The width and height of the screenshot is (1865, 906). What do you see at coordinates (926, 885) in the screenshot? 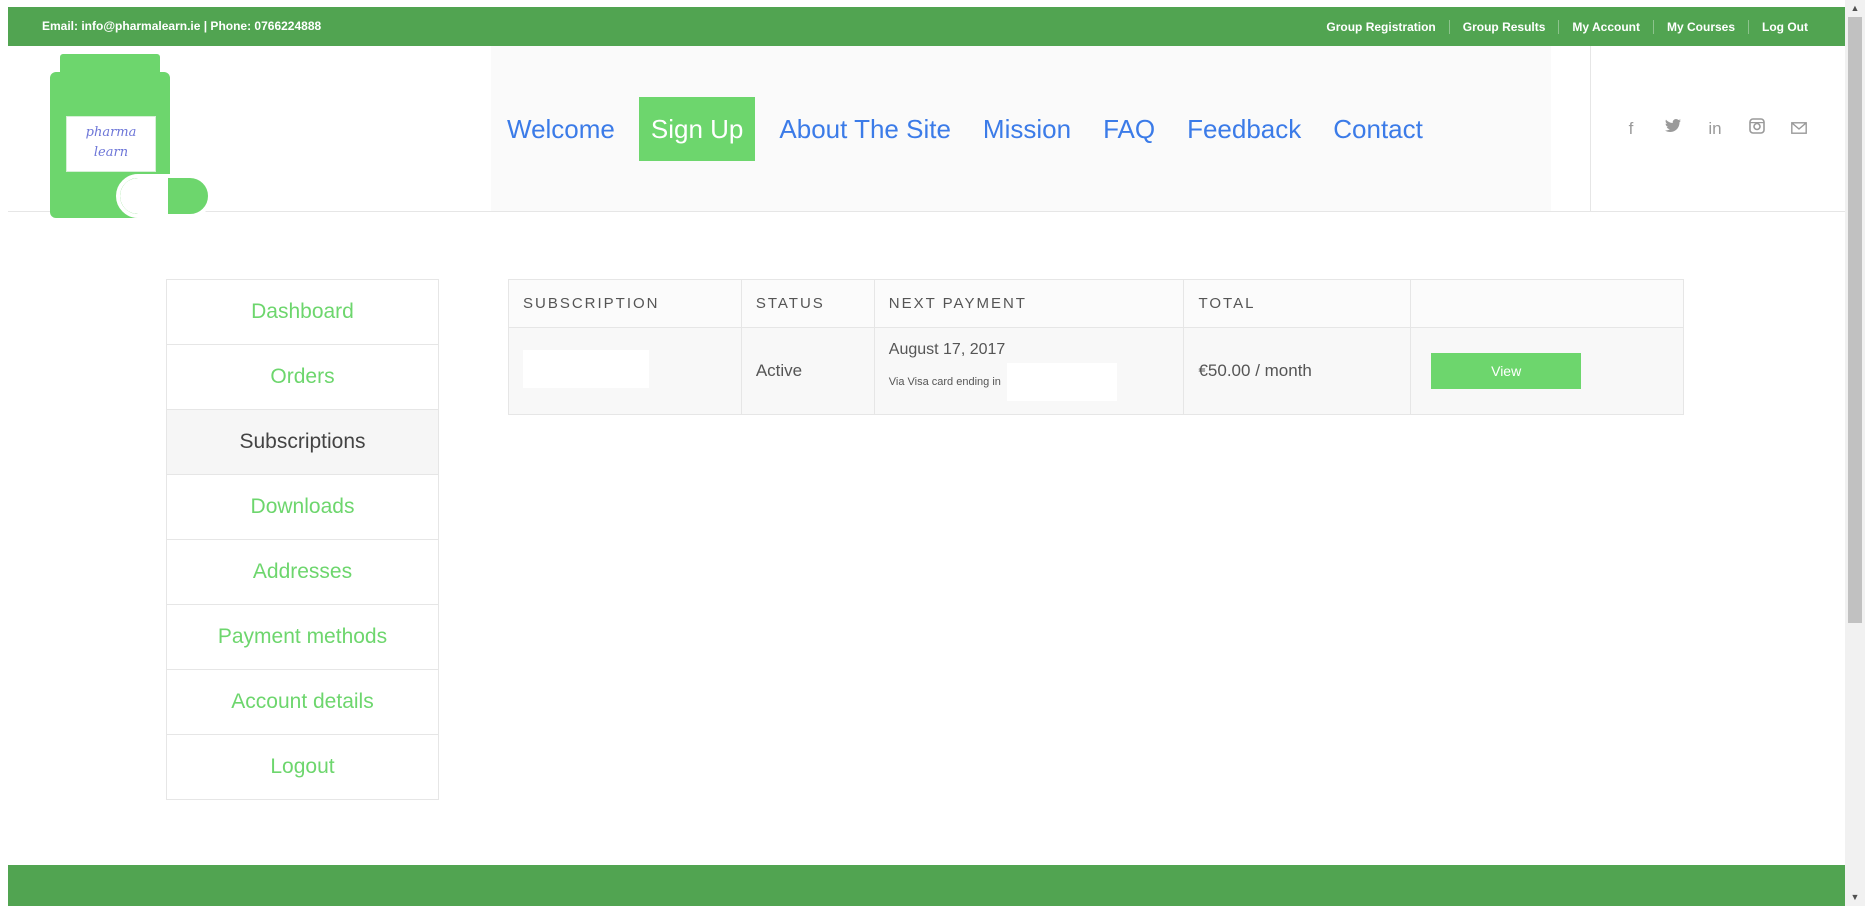
I see `site-footer` at bounding box center [926, 885].